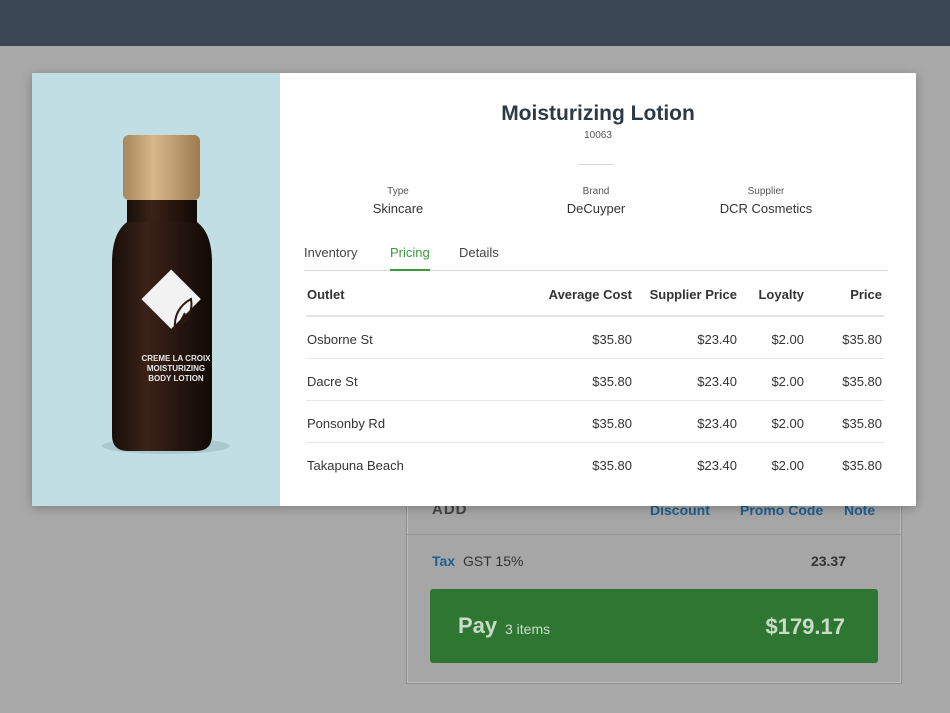 This screenshot has width=950, height=713. I want to click on attribute-supplier: Supplier DCR Cosmetics, so click(766, 201).